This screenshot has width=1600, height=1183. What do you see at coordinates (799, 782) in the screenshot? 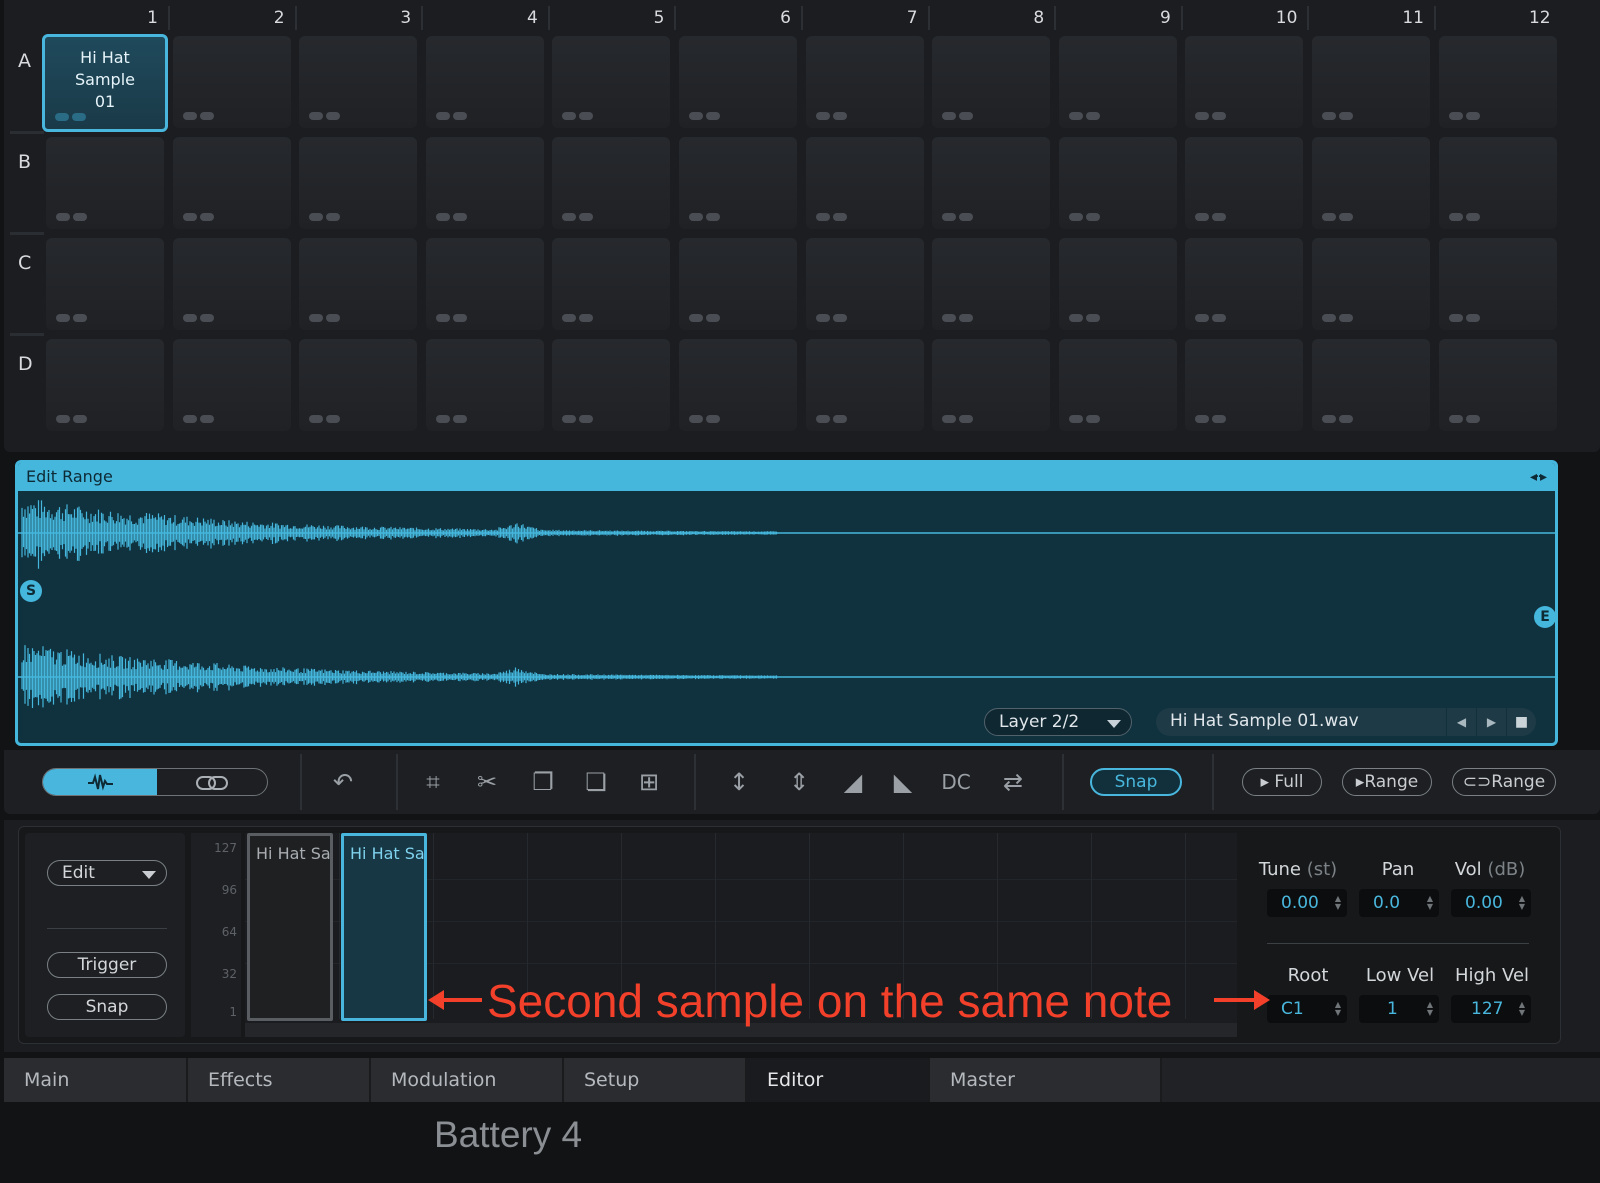
I see `silence-icon: ⇕` at bounding box center [799, 782].